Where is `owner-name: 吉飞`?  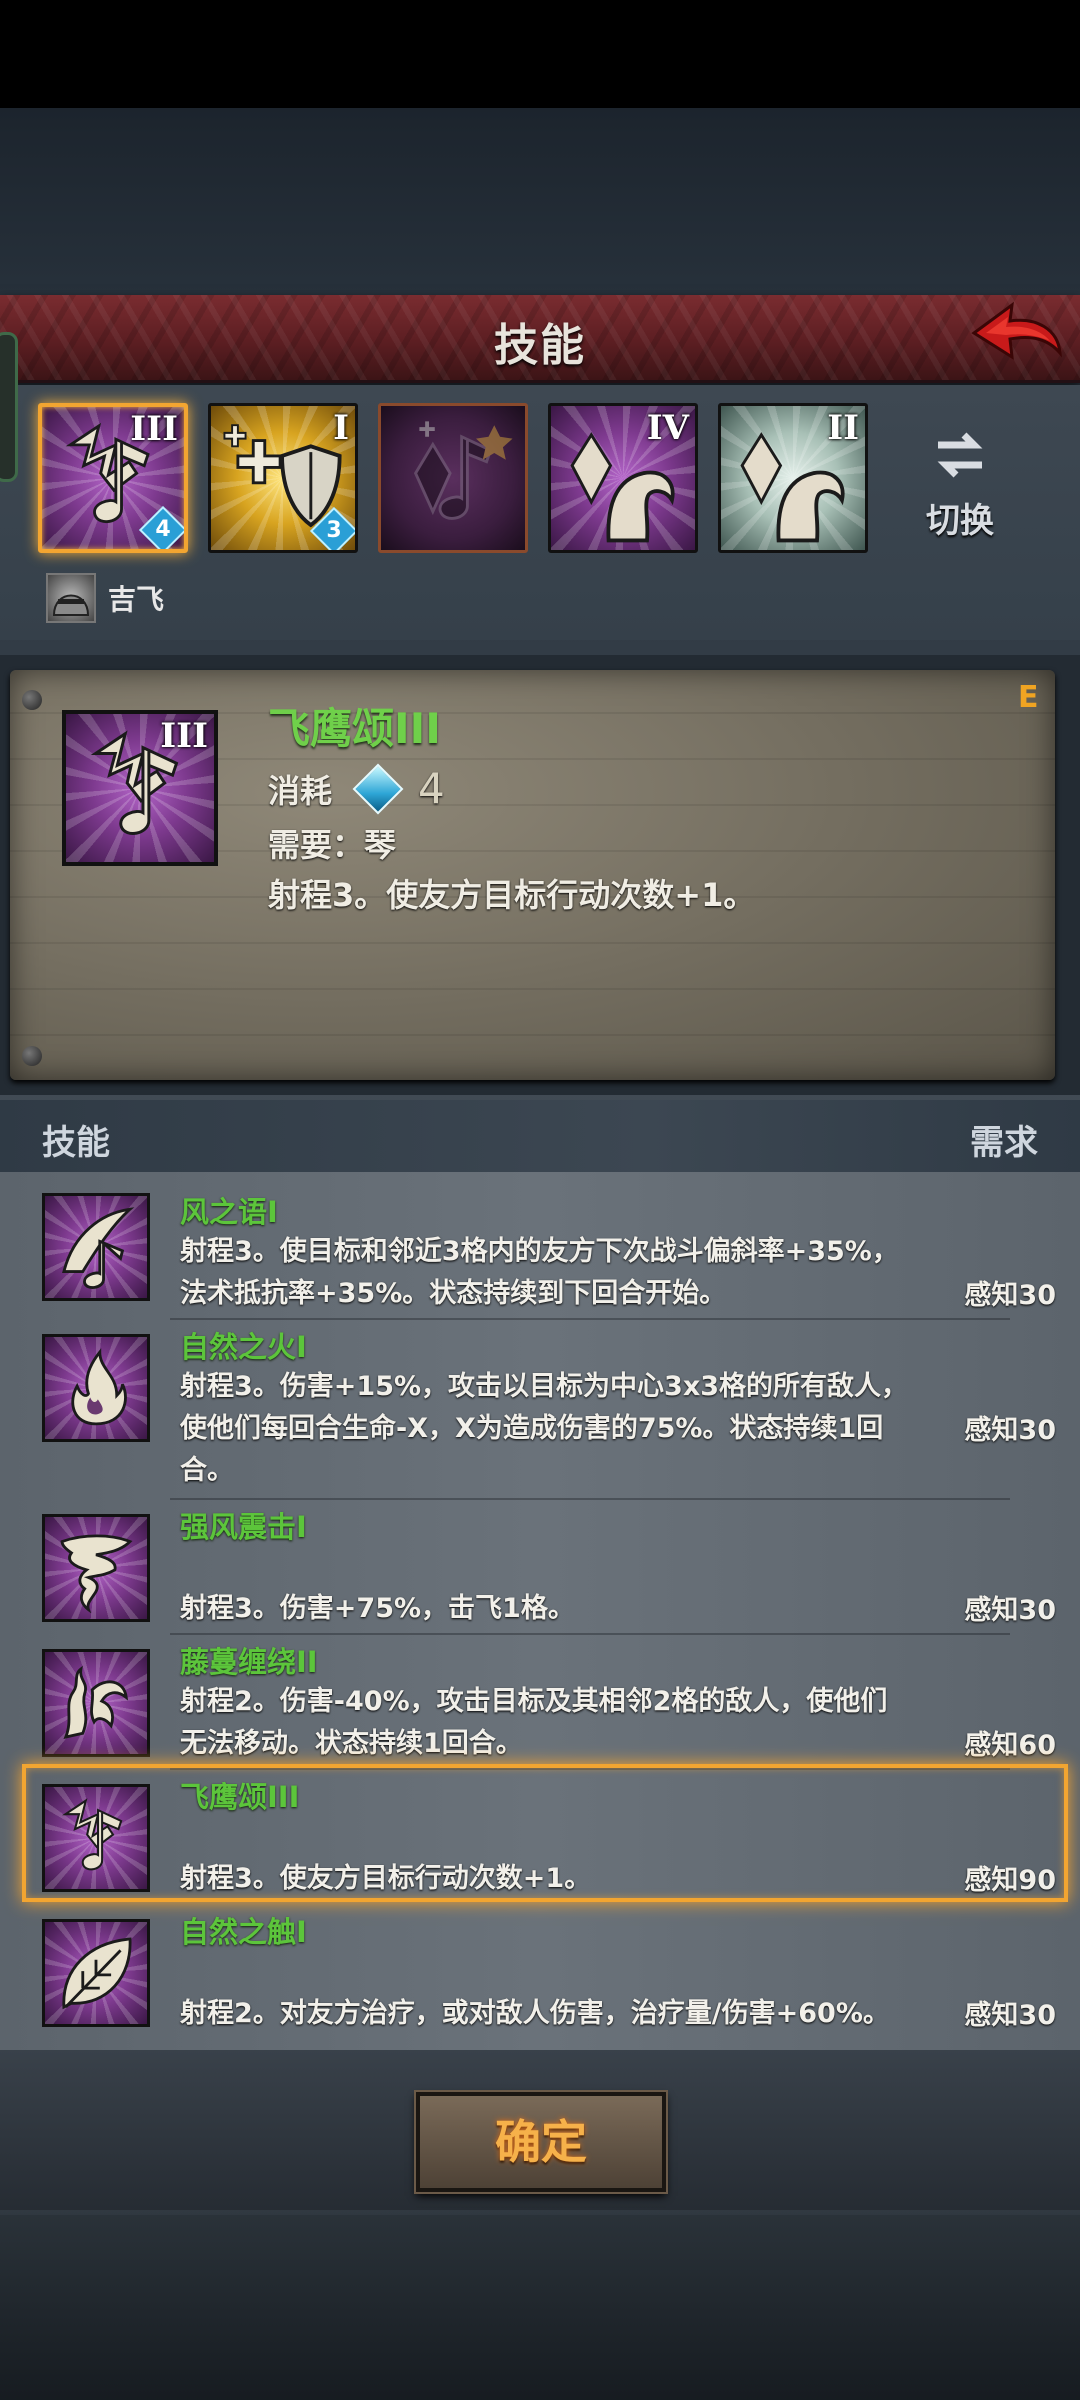
owner-name: 吉飞 is located at coordinates (136, 599).